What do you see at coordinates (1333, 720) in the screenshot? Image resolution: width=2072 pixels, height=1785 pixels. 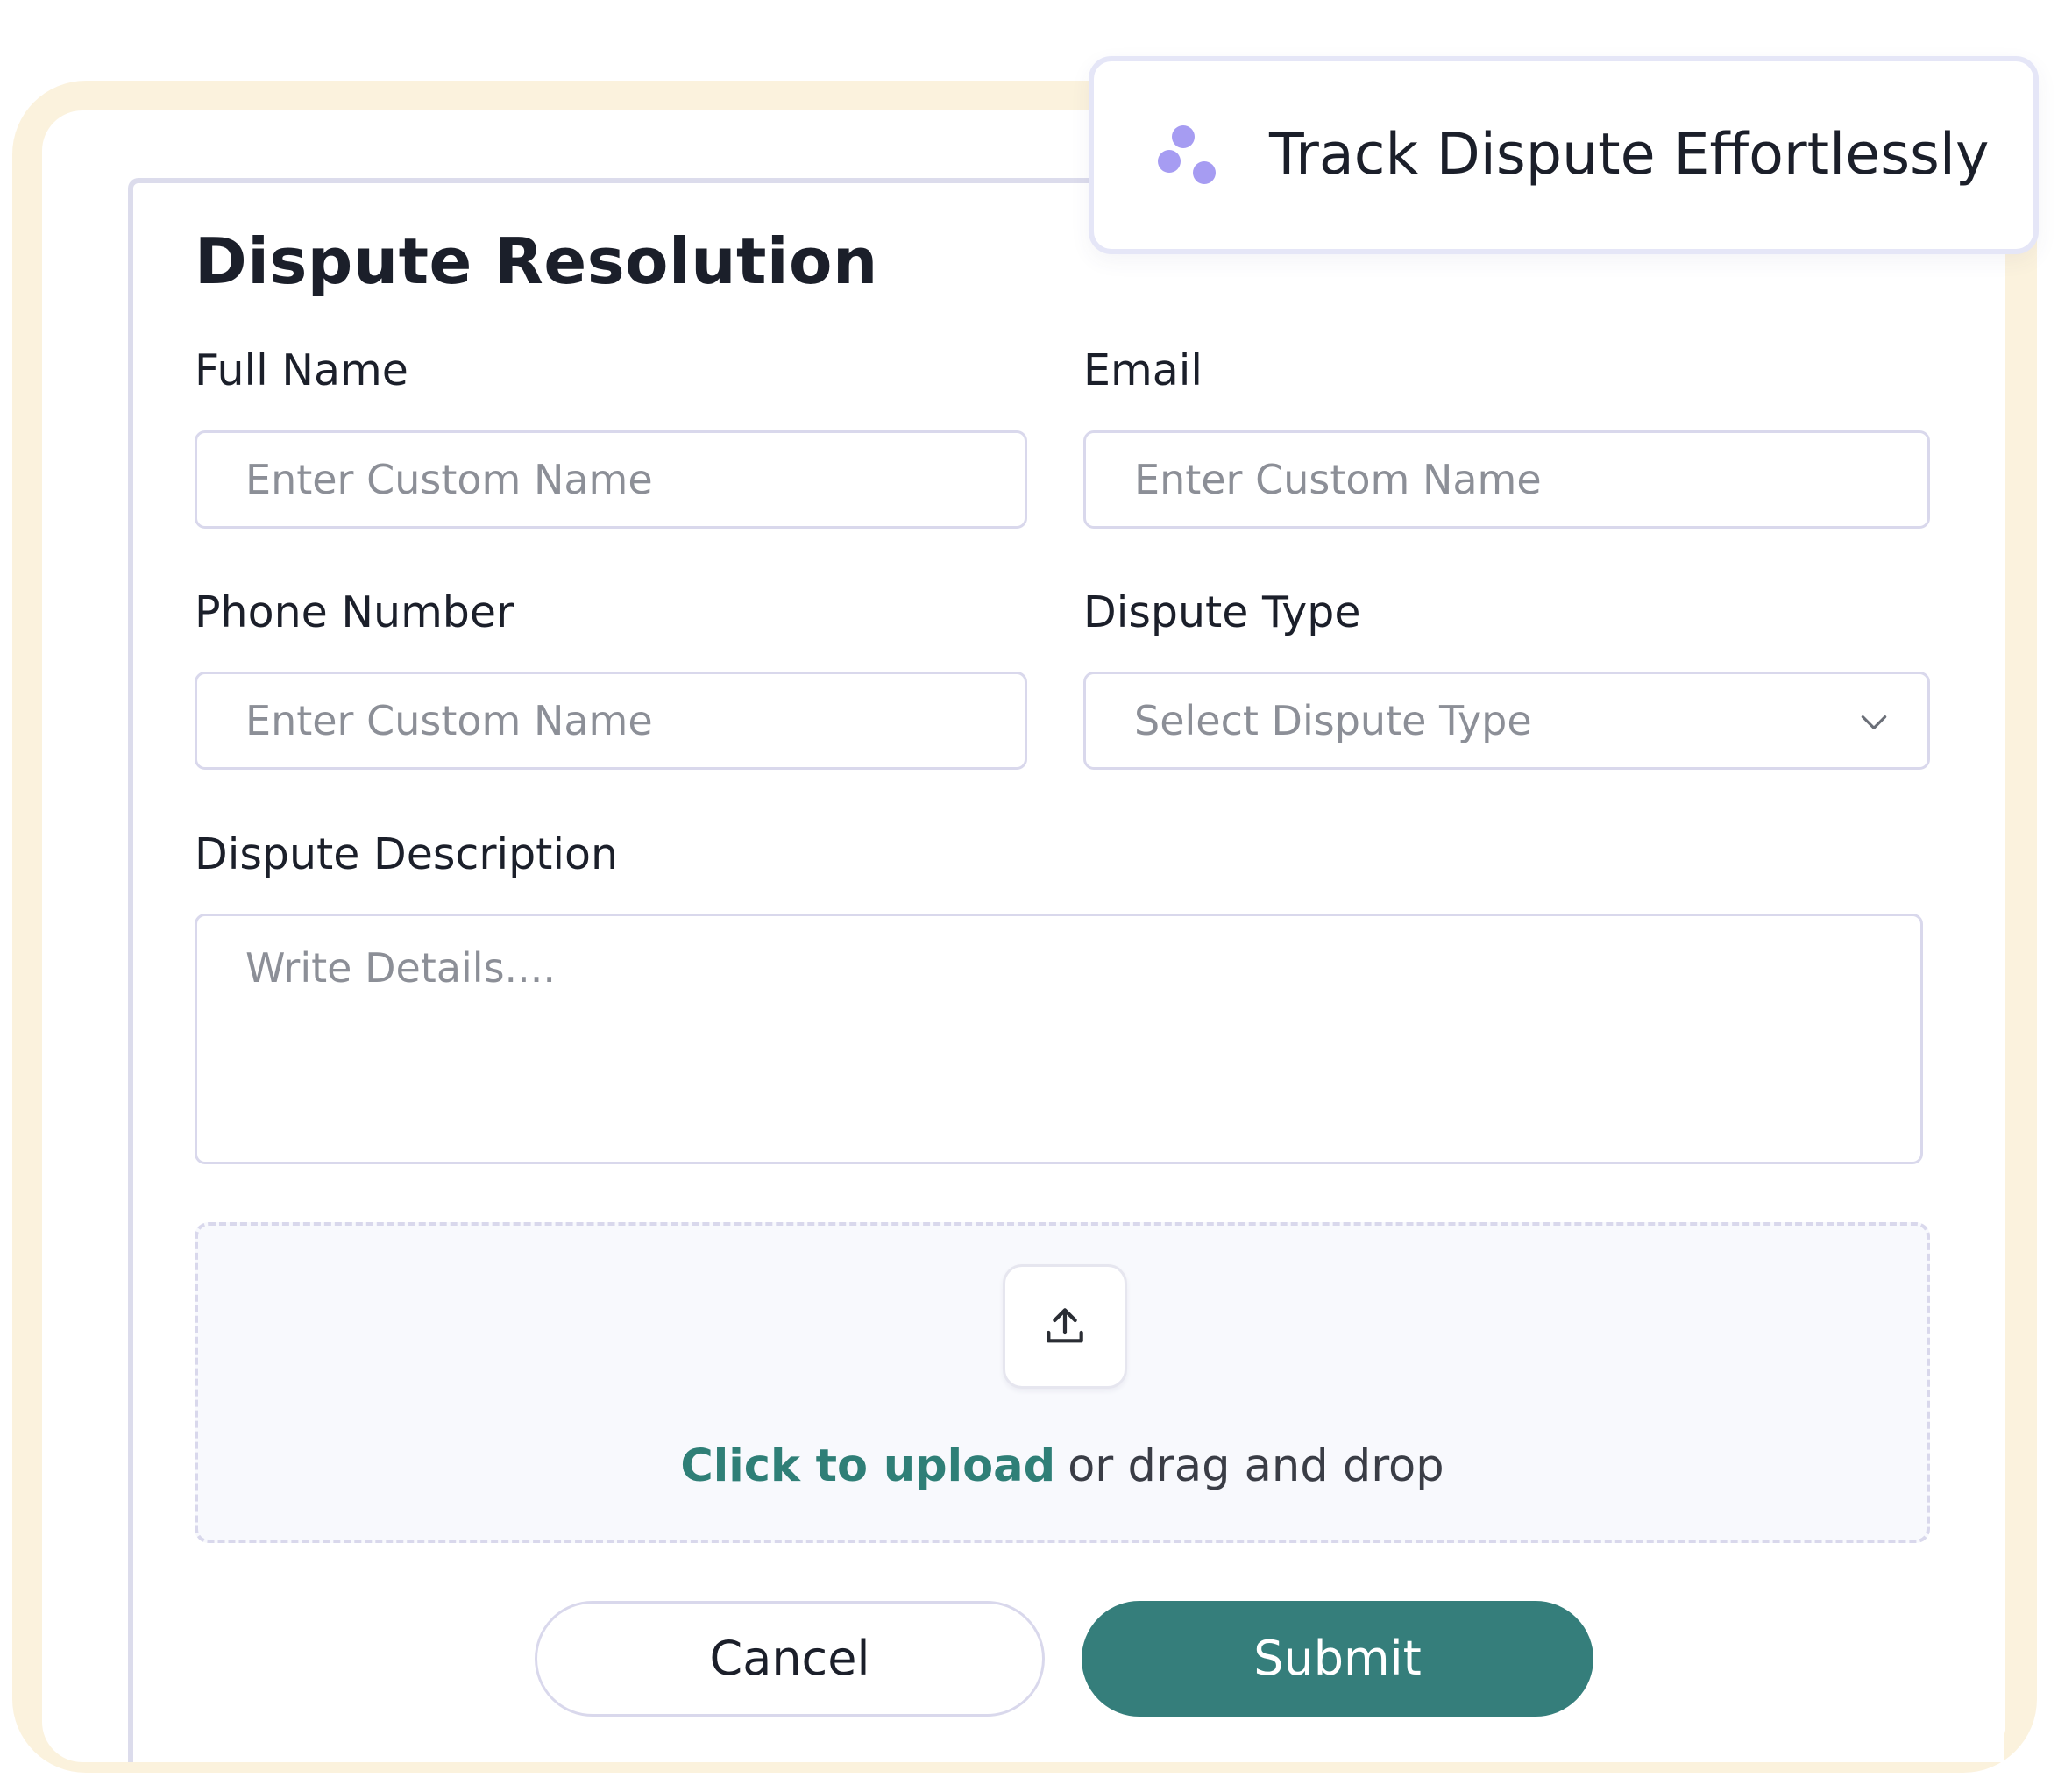 I see `dispute-type-placeholder: Select Dispute Type` at bounding box center [1333, 720].